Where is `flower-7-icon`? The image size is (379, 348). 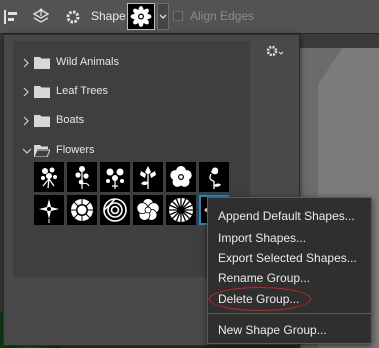
flower-7-icon is located at coordinates (49, 211).